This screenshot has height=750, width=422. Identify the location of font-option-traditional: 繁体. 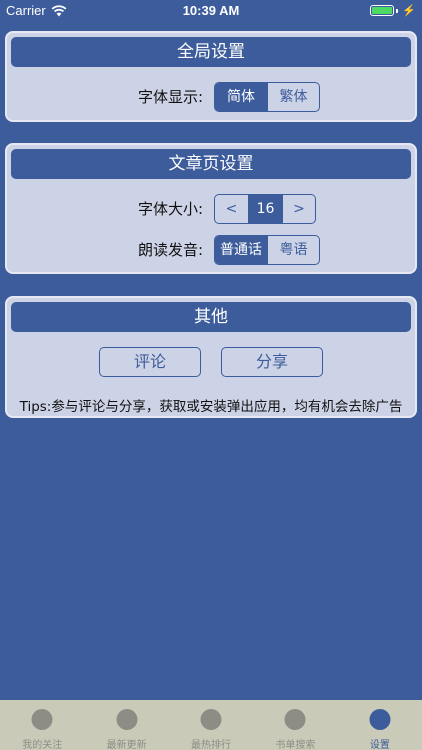
(293, 97).